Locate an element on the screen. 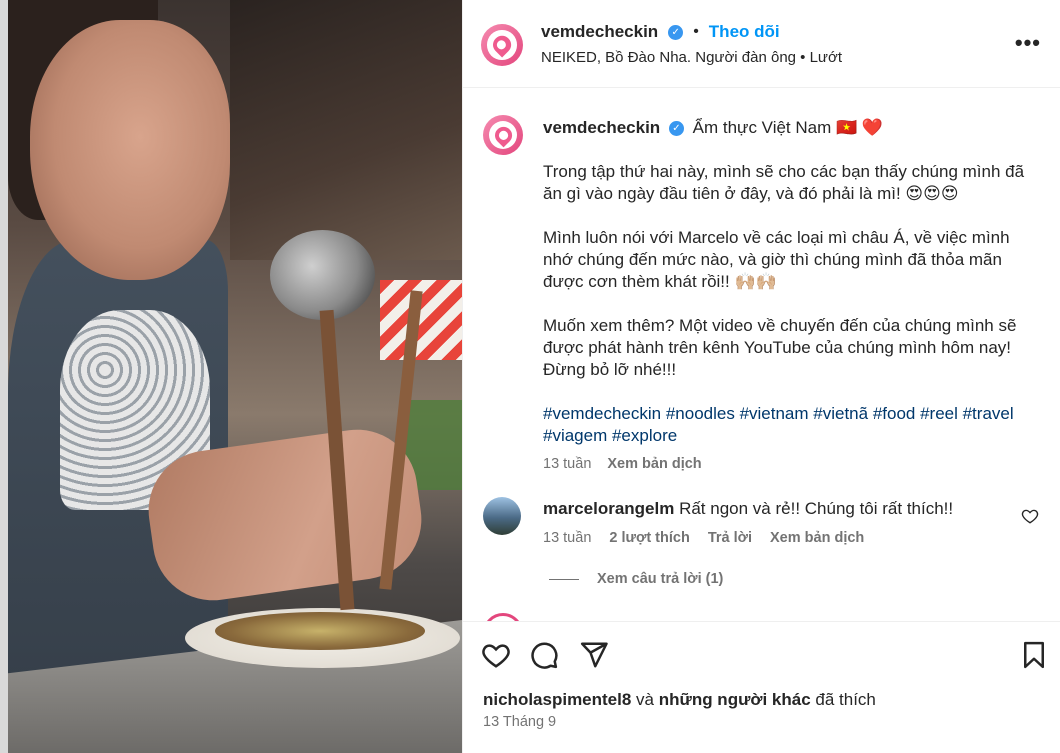  post-date: 13 Tháng 9 is located at coordinates (520, 722).